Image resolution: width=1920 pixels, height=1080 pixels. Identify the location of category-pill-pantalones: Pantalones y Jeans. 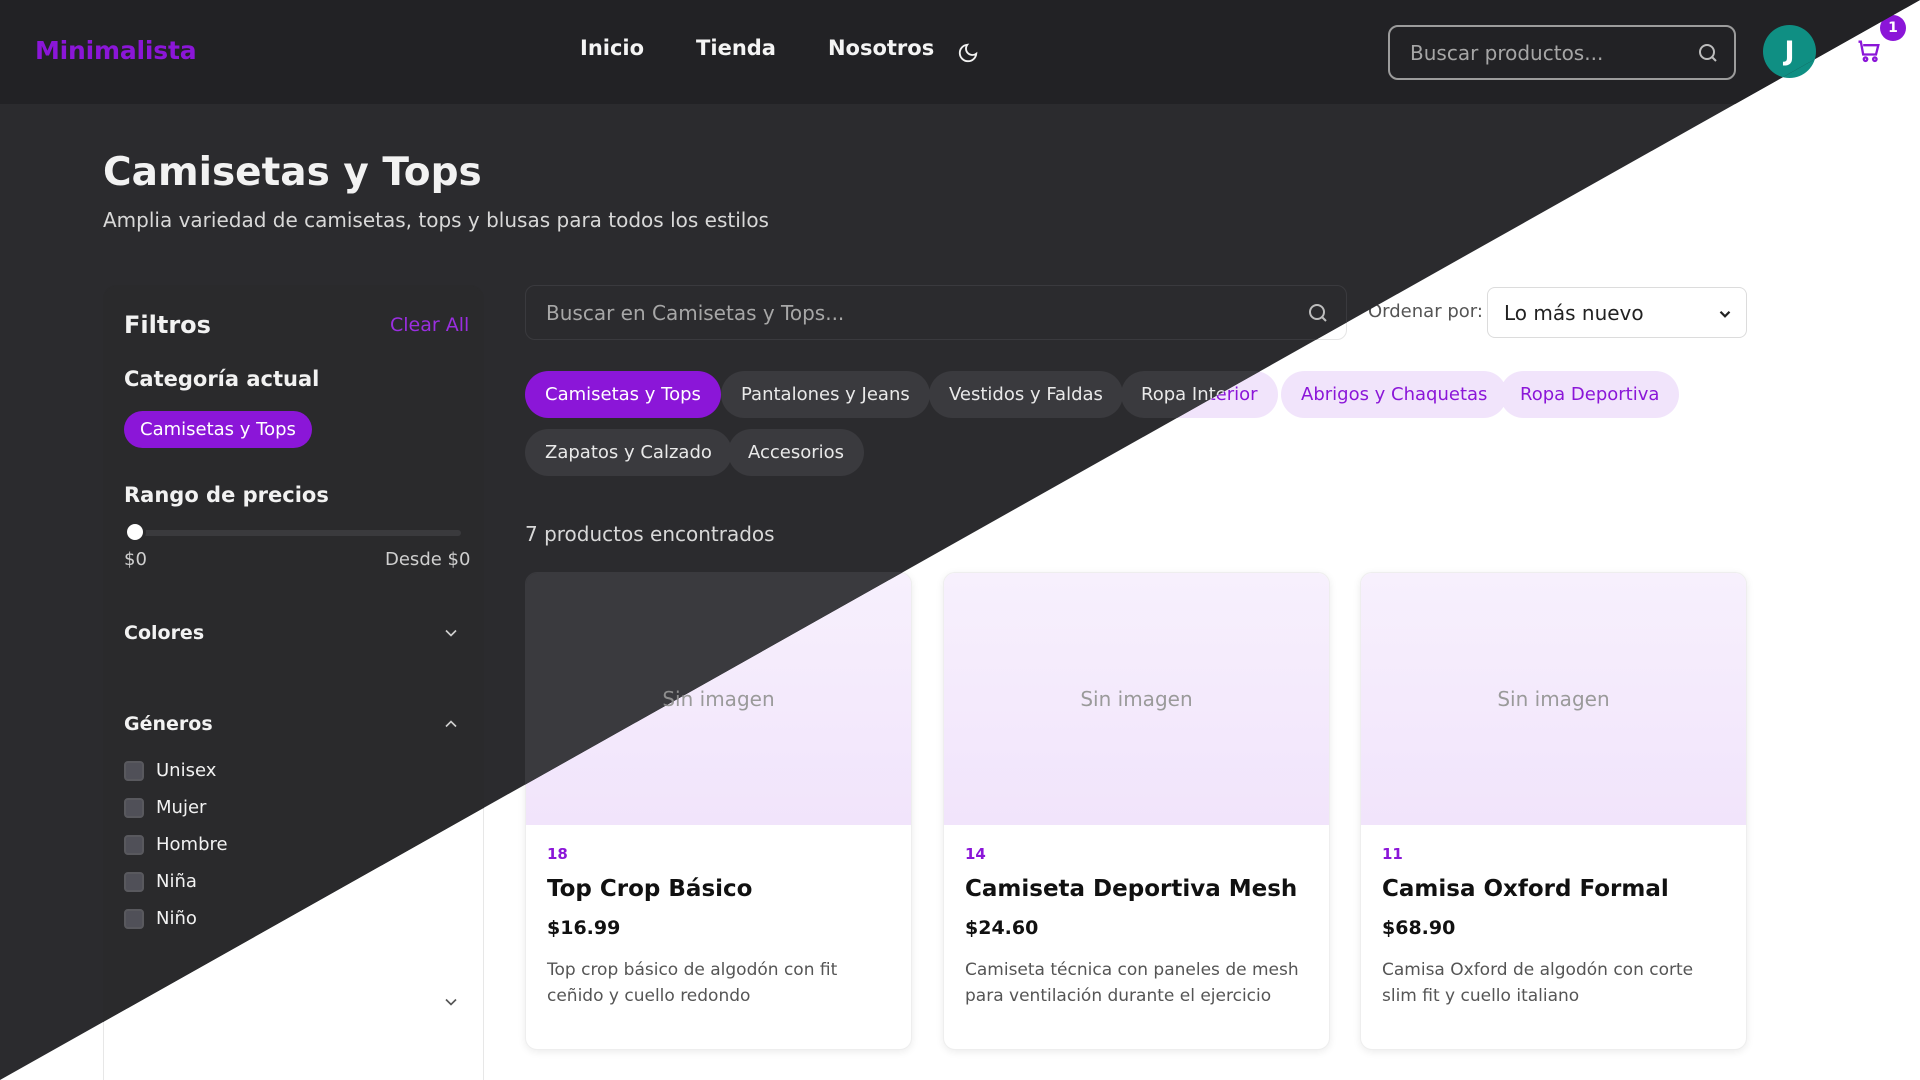
(825, 394).